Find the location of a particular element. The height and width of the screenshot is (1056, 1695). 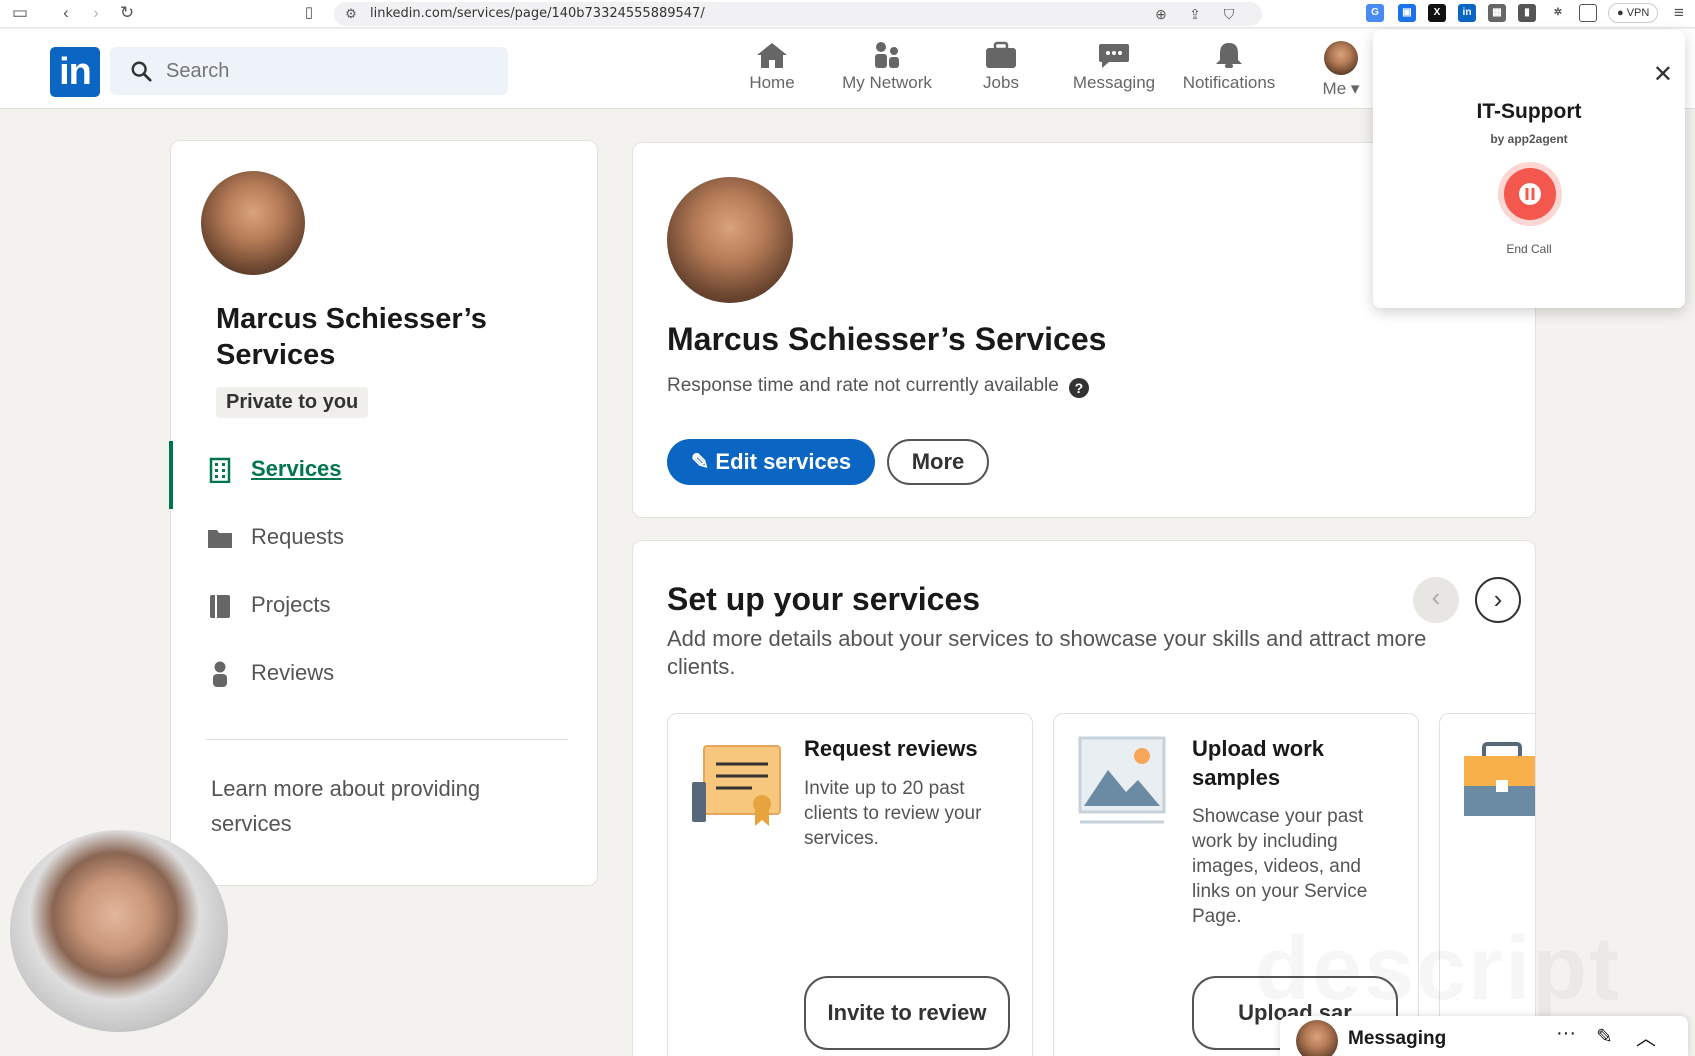

person-icon is located at coordinates (220, 674).